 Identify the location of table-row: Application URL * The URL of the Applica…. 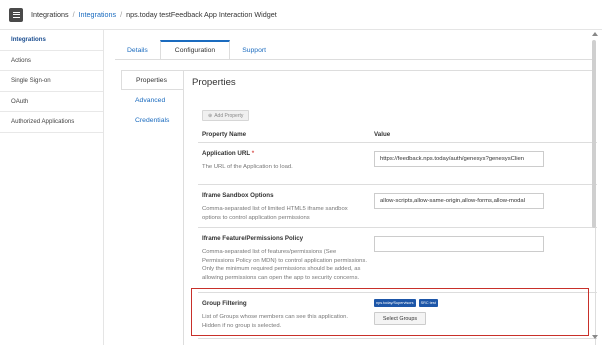
(397, 164).